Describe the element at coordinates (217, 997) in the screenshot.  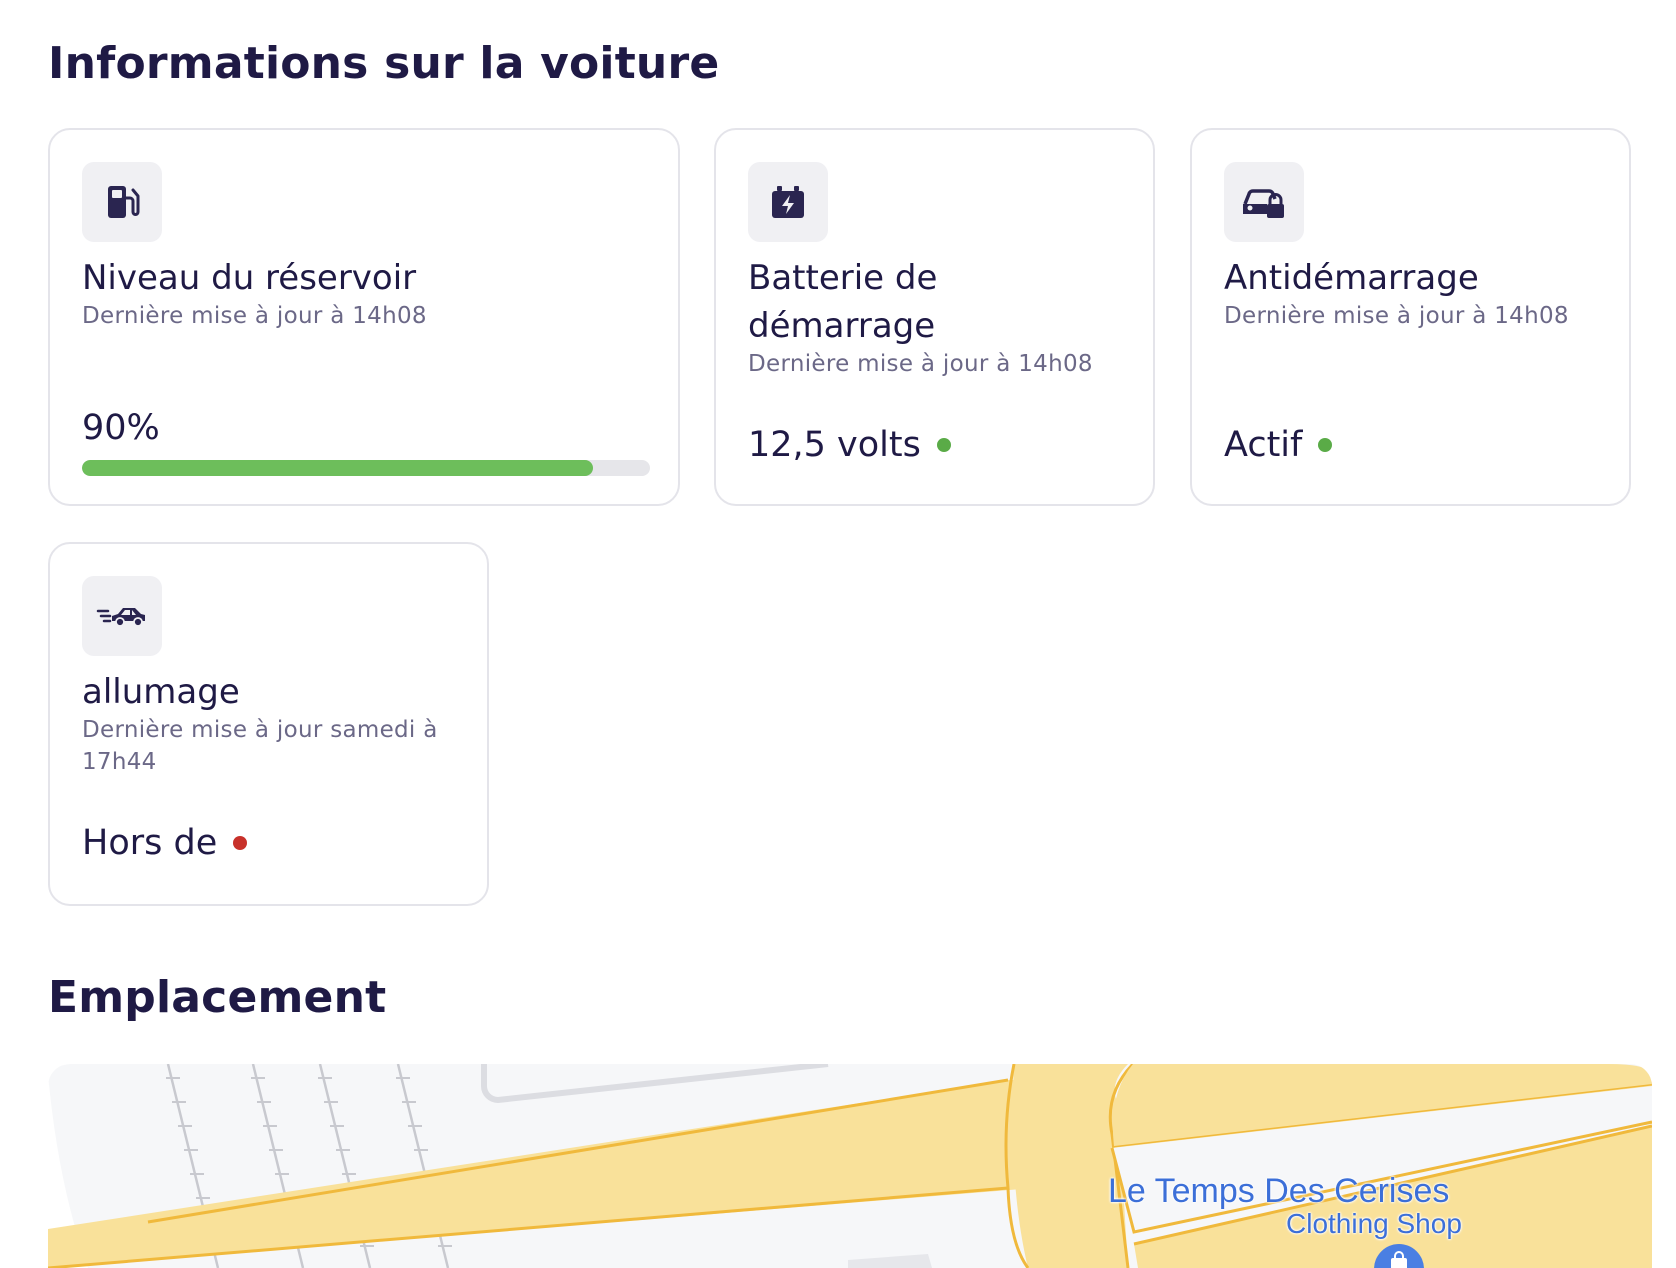
I see `location-title: Emplacement` at that location.